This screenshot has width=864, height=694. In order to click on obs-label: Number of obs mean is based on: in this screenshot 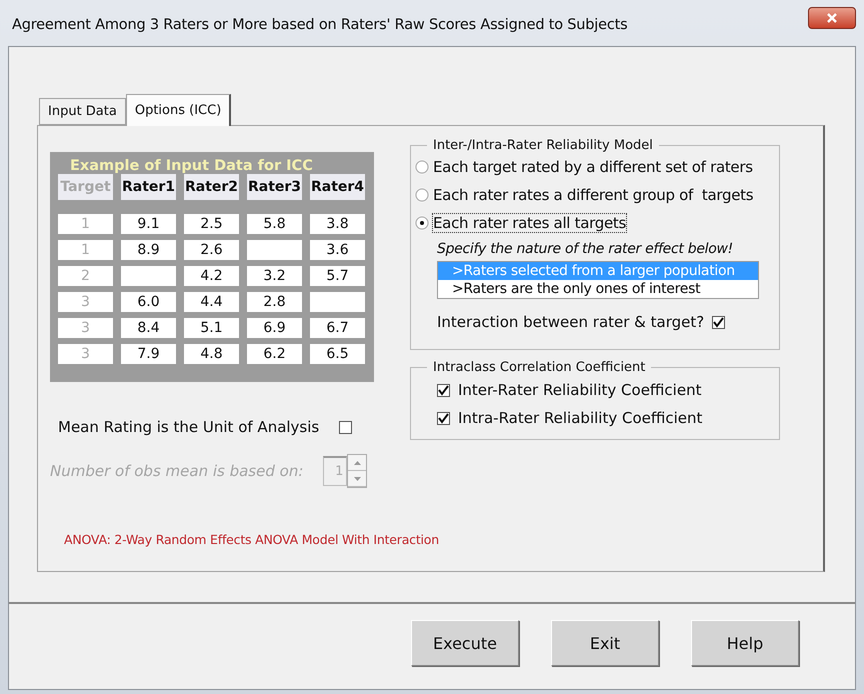, I will do `click(177, 471)`.